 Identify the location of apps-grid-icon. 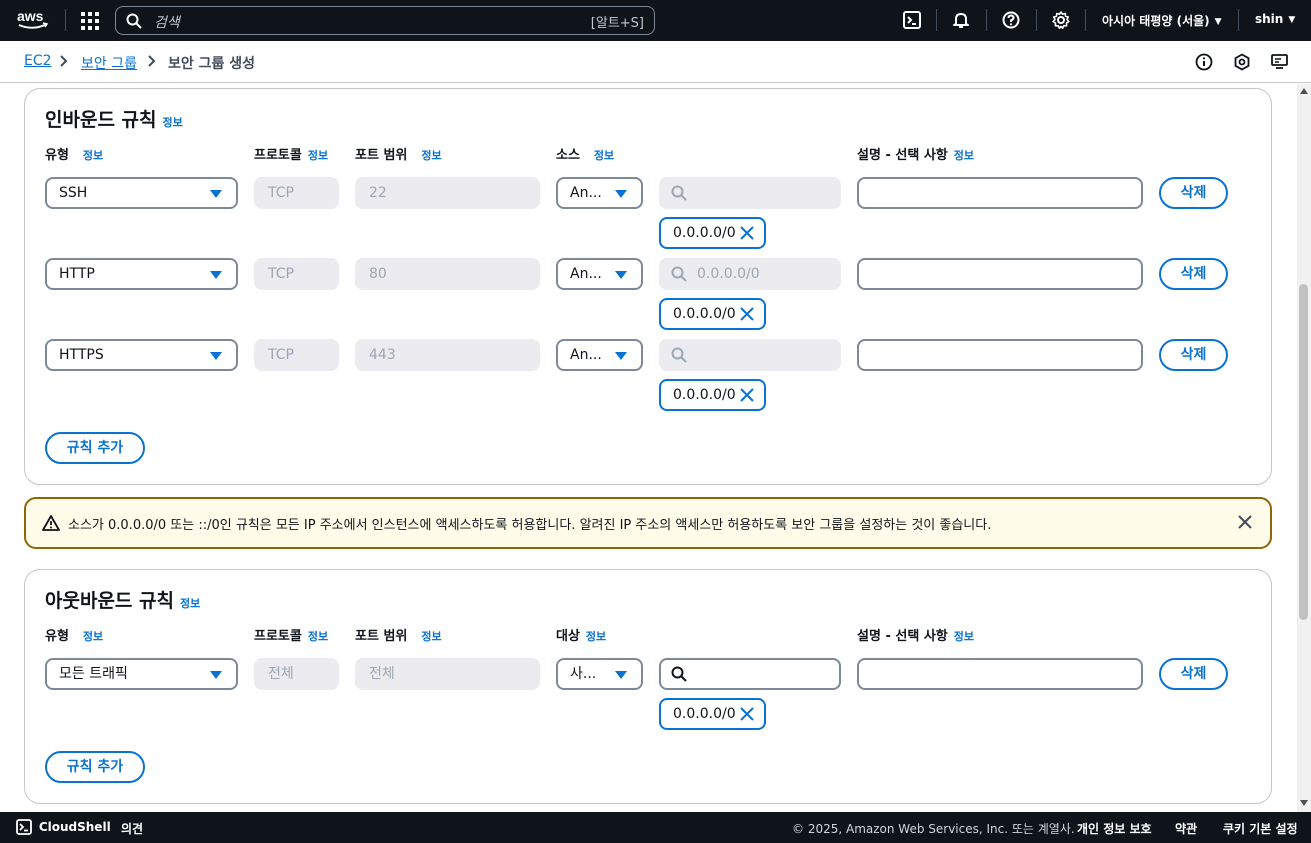
(90, 21).